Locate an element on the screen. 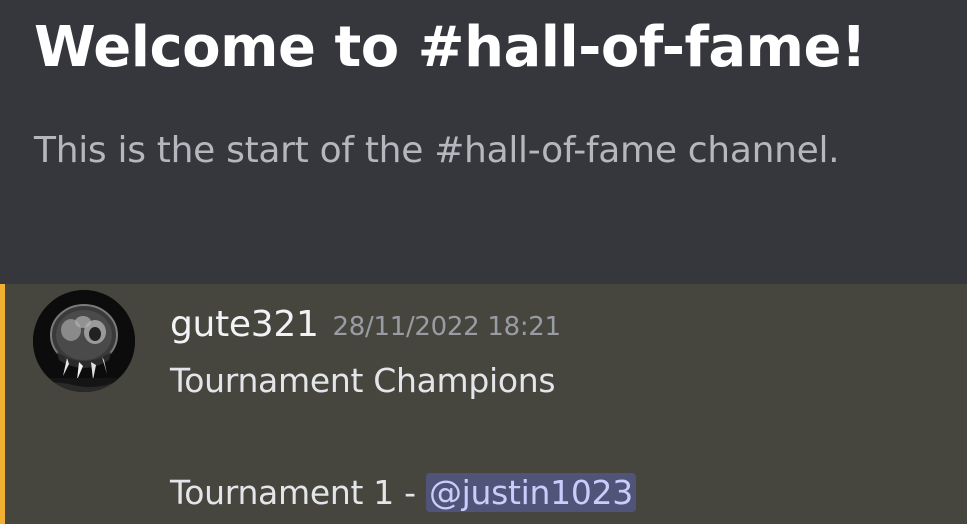  message-text-line: Tournament Champions is located at coordinates (363, 380).